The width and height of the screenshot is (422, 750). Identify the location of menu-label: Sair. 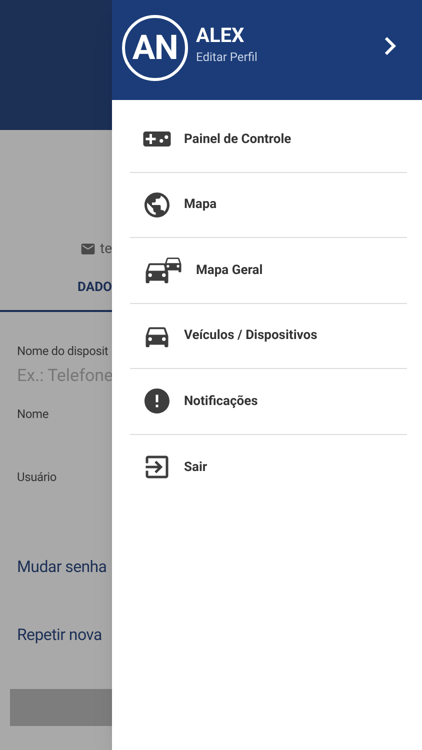
(196, 467).